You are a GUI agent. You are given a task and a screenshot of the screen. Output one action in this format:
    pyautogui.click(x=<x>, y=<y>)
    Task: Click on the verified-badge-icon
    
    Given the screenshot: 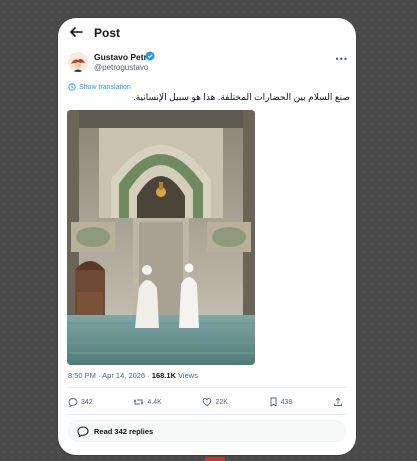 What is the action you would take?
    pyautogui.click(x=150, y=56)
    